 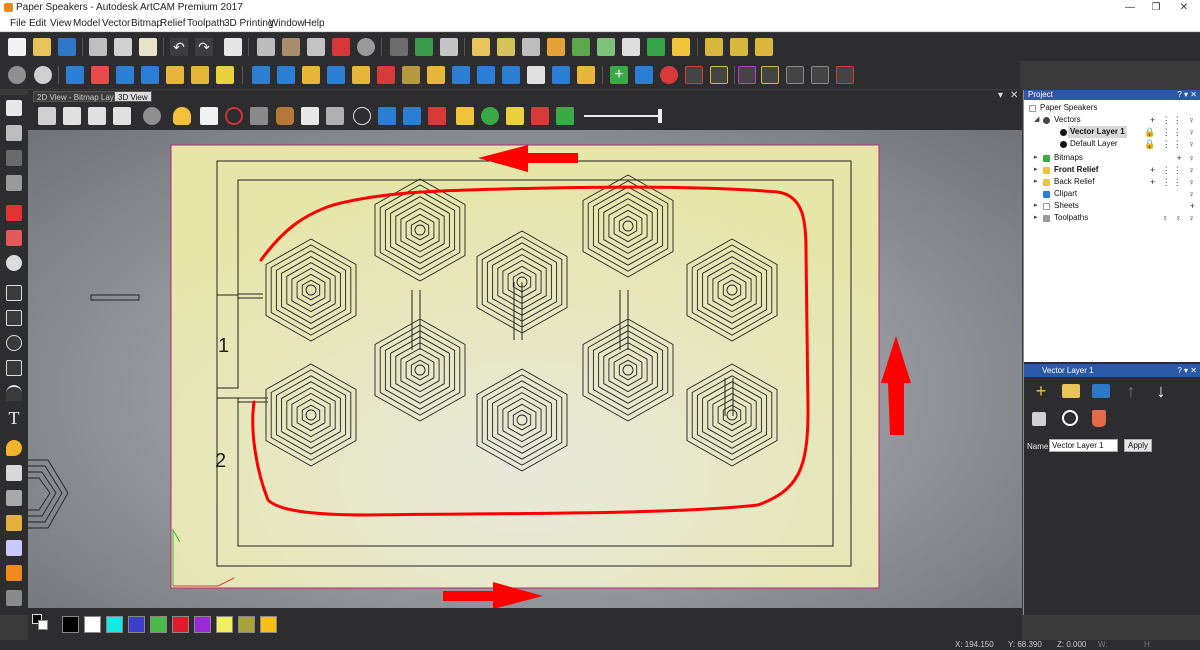 What do you see at coordinates (43, 625) in the screenshot?
I see `background-color-swatch` at bounding box center [43, 625].